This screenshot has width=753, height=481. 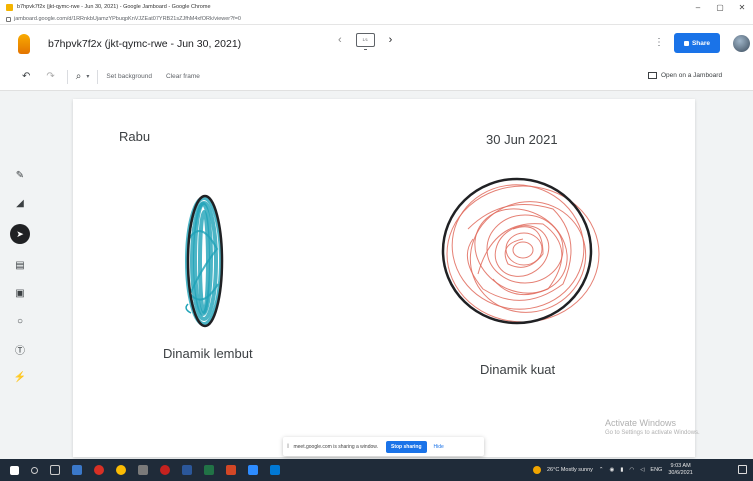 What do you see at coordinates (99, 470) in the screenshot?
I see `opera-icon` at bounding box center [99, 470].